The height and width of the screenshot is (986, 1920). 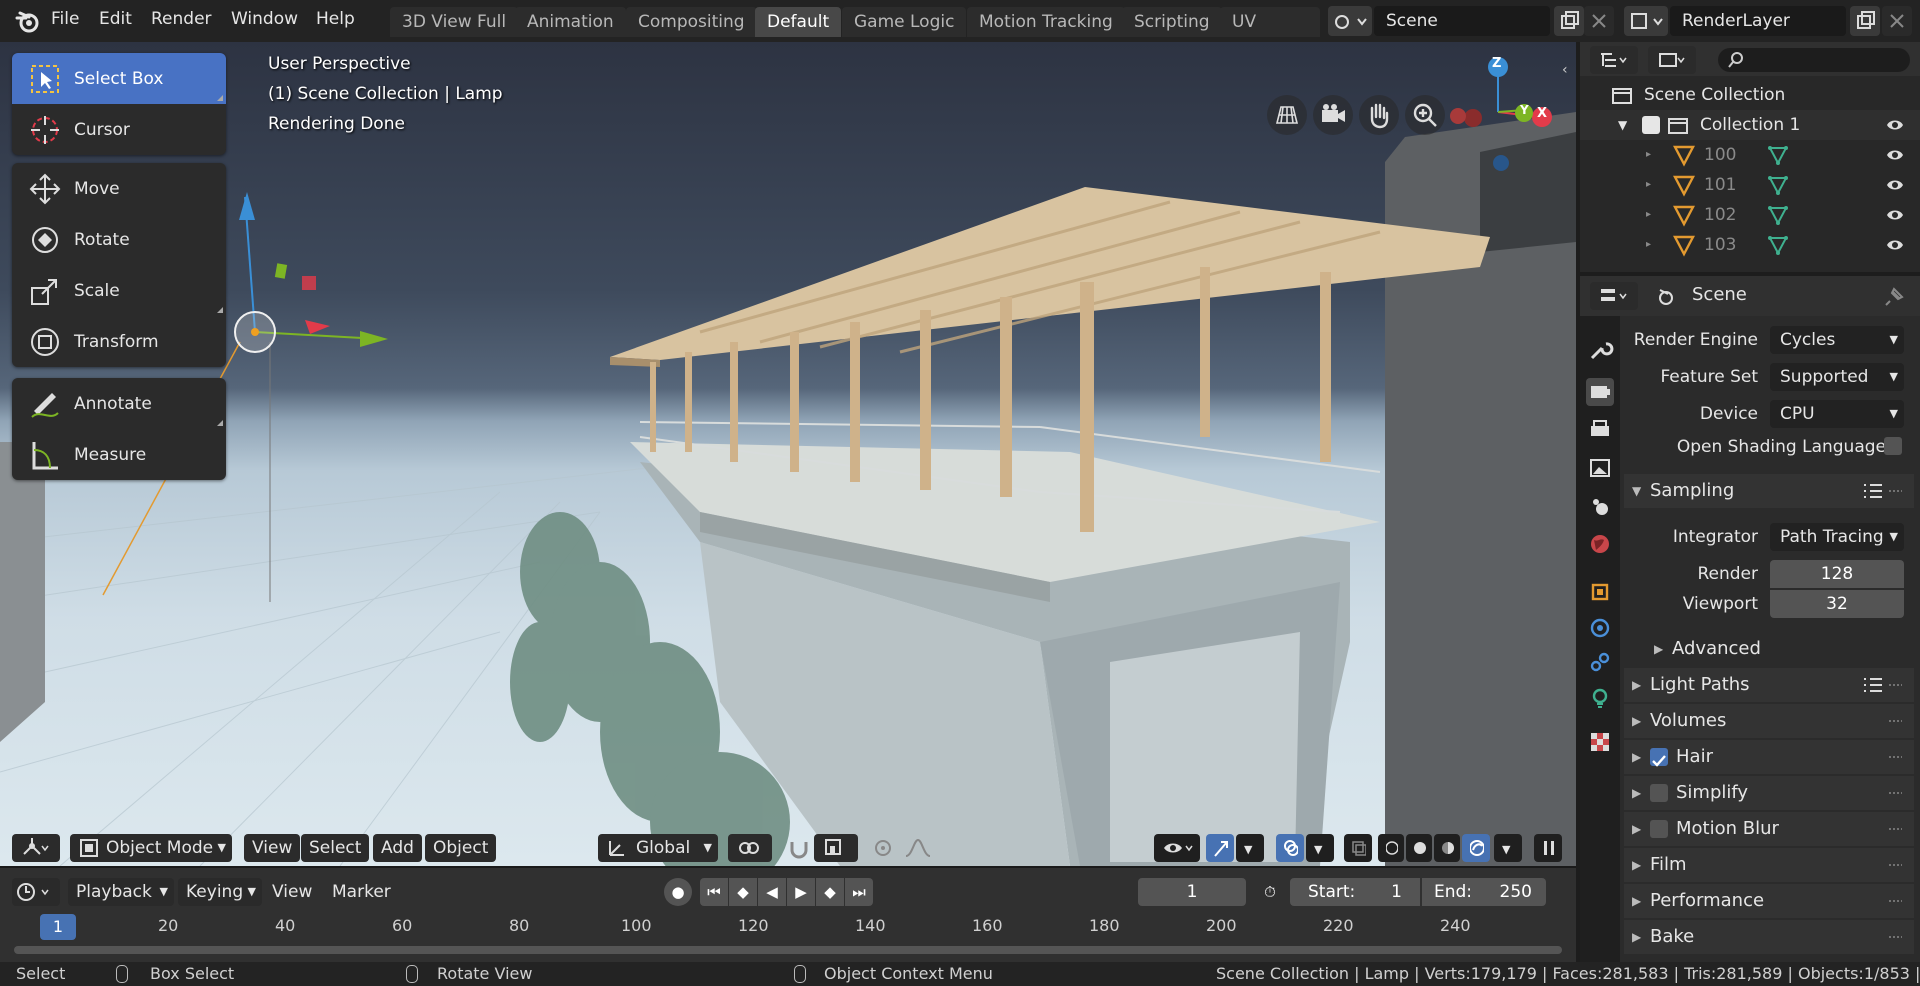 What do you see at coordinates (115, 19) in the screenshot?
I see `menu-edit: Edit` at bounding box center [115, 19].